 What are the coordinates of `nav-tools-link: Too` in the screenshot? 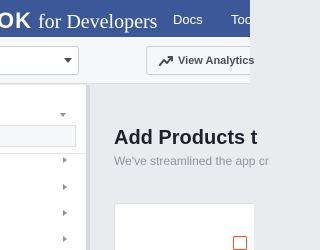 It's located at (240, 19).